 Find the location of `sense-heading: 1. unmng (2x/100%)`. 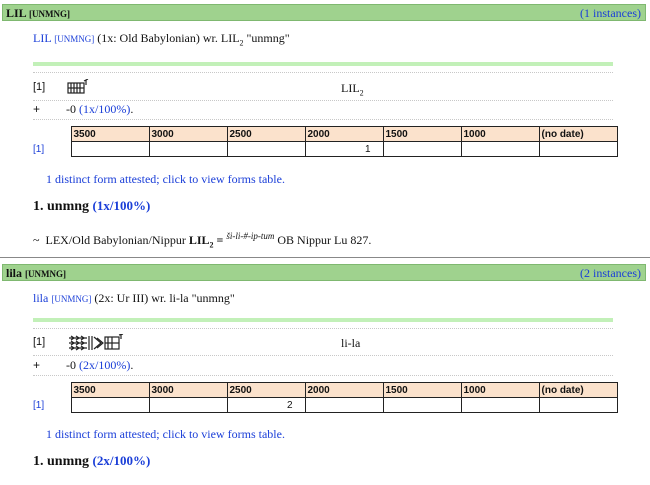

sense-heading: 1. unmng (2x/100%) is located at coordinates (92, 461).